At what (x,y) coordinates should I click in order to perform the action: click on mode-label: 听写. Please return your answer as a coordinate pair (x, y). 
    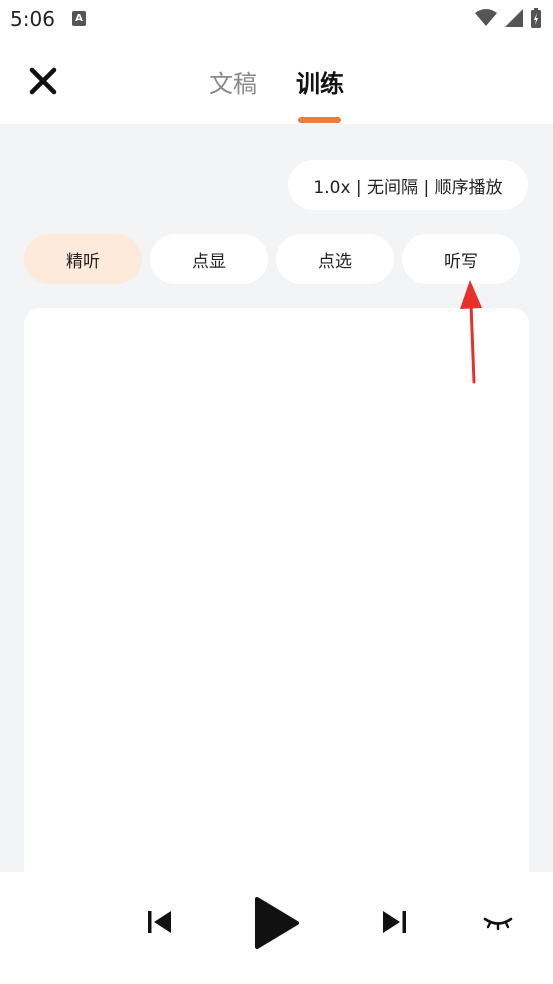
    Looking at the image, I should click on (461, 261).